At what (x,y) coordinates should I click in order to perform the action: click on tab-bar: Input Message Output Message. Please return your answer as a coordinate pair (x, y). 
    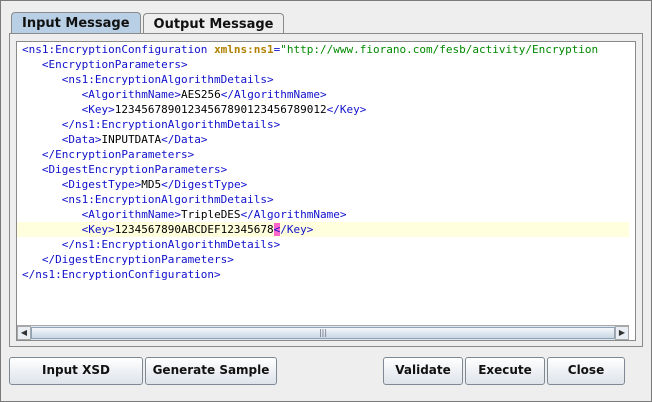
    Looking at the image, I should click on (148, 23).